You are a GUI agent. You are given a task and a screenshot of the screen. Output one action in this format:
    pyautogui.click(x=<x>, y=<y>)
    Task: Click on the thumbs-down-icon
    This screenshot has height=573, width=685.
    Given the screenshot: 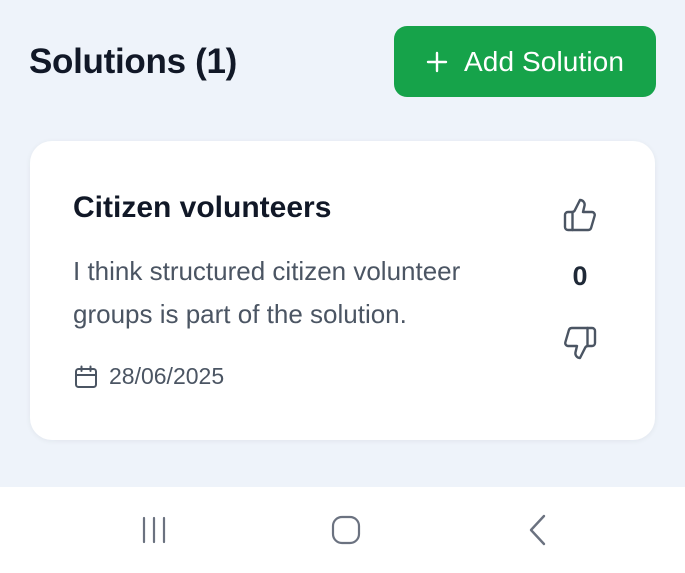 What is the action you would take?
    pyautogui.click(x=580, y=343)
    